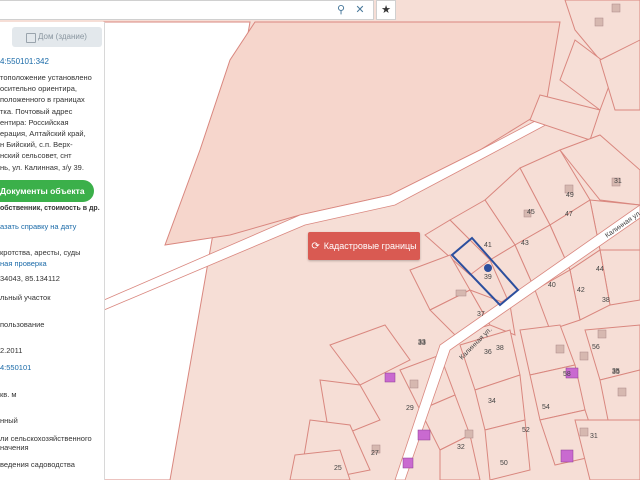  Describe the element at coordinates (34, 122) in the screenshot. I see `address-line: ентира: Российская` at that location.